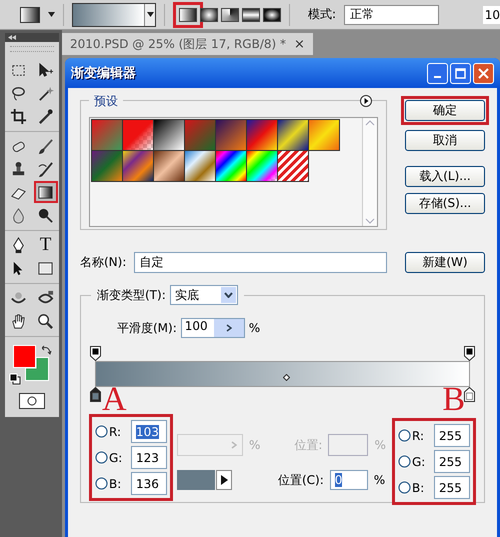  Describe the element at coordinates (491, 15) in the screenshot. I see `opacity-field: 10` at that location.